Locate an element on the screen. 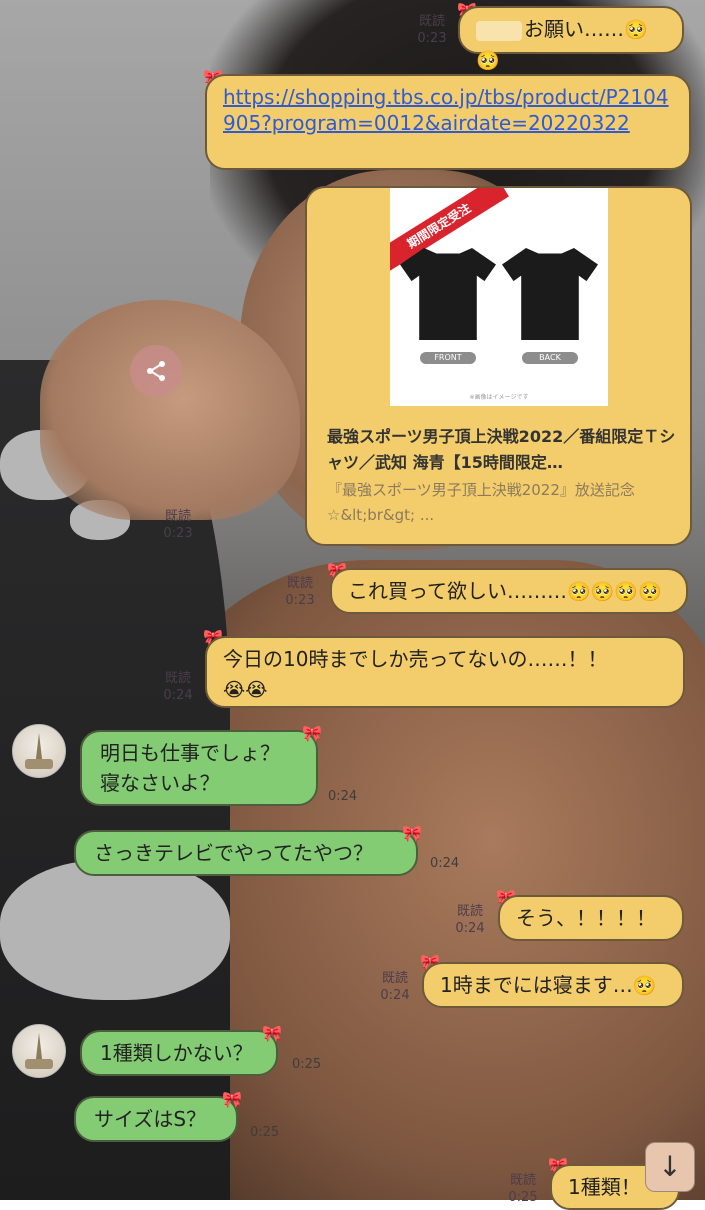 The width and height of the screenshot is (705, 1210). redacted-name is located at coordinates (499, 30).